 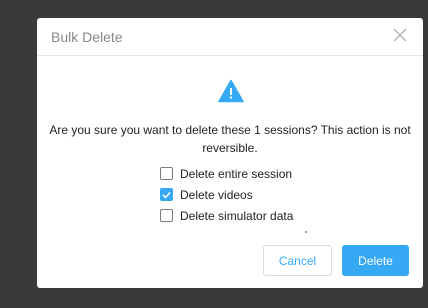 I want to click on option-delete-videos: Delete videos, so click(x=226, y=194).